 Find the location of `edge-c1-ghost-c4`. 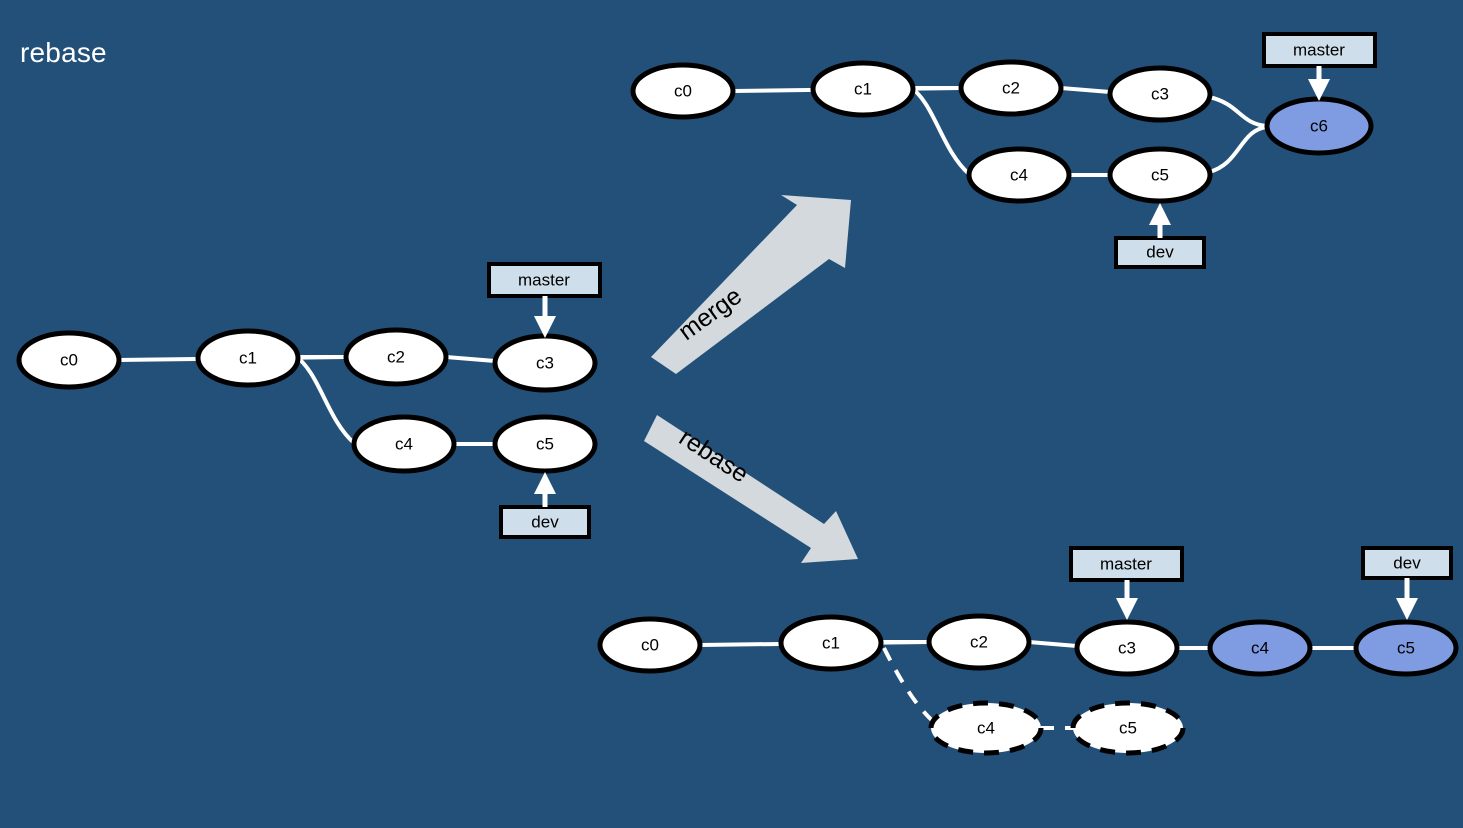

edge-c1-ghost-c4 is located at coordinates (909, 686).